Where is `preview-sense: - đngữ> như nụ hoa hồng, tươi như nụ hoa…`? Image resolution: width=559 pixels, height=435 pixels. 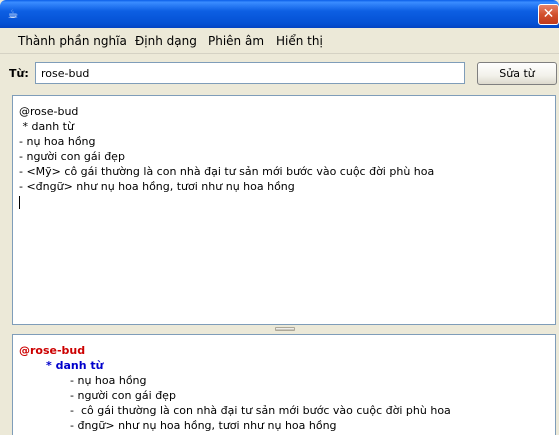
preview-sense: - đngữ> như nụ hoa hồng, tươi như nụ hoa… is located at coordinates (203, 425).